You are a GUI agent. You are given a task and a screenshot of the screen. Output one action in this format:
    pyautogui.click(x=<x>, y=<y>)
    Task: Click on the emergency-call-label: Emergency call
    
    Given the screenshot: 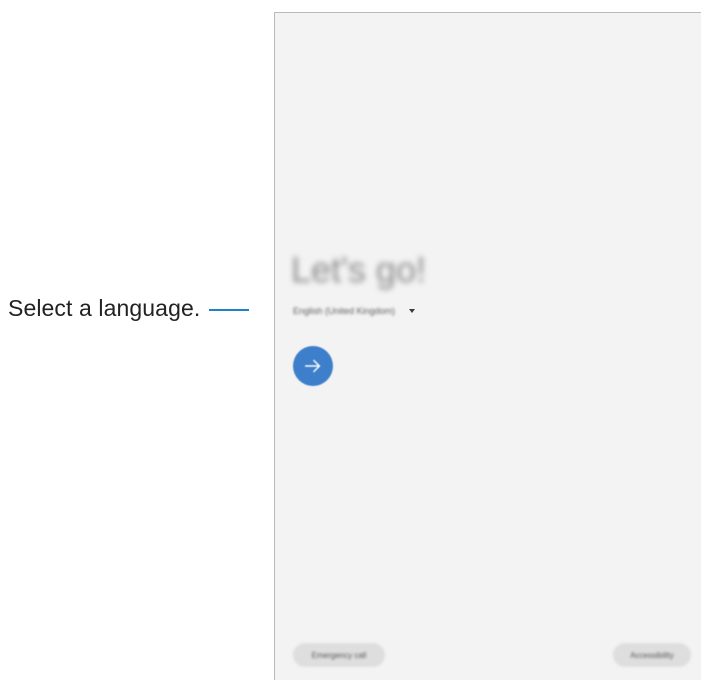 What is the action you would take?
    pyautogui.click(x=339, y=655)
    